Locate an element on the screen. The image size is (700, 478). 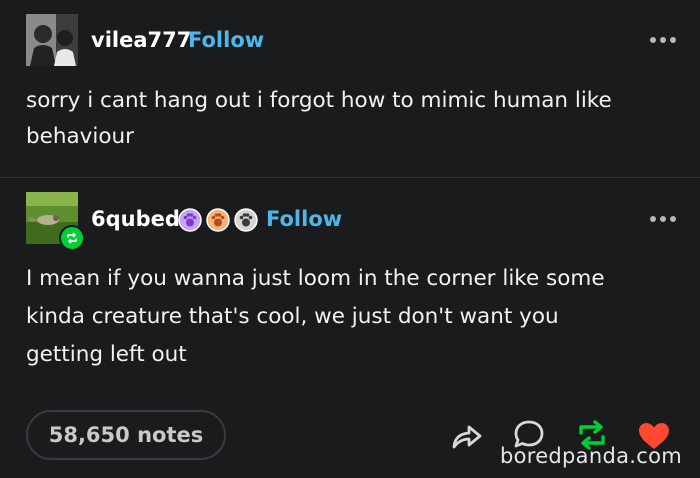
avatar-photo-icon is located at coordinates (52, 40).